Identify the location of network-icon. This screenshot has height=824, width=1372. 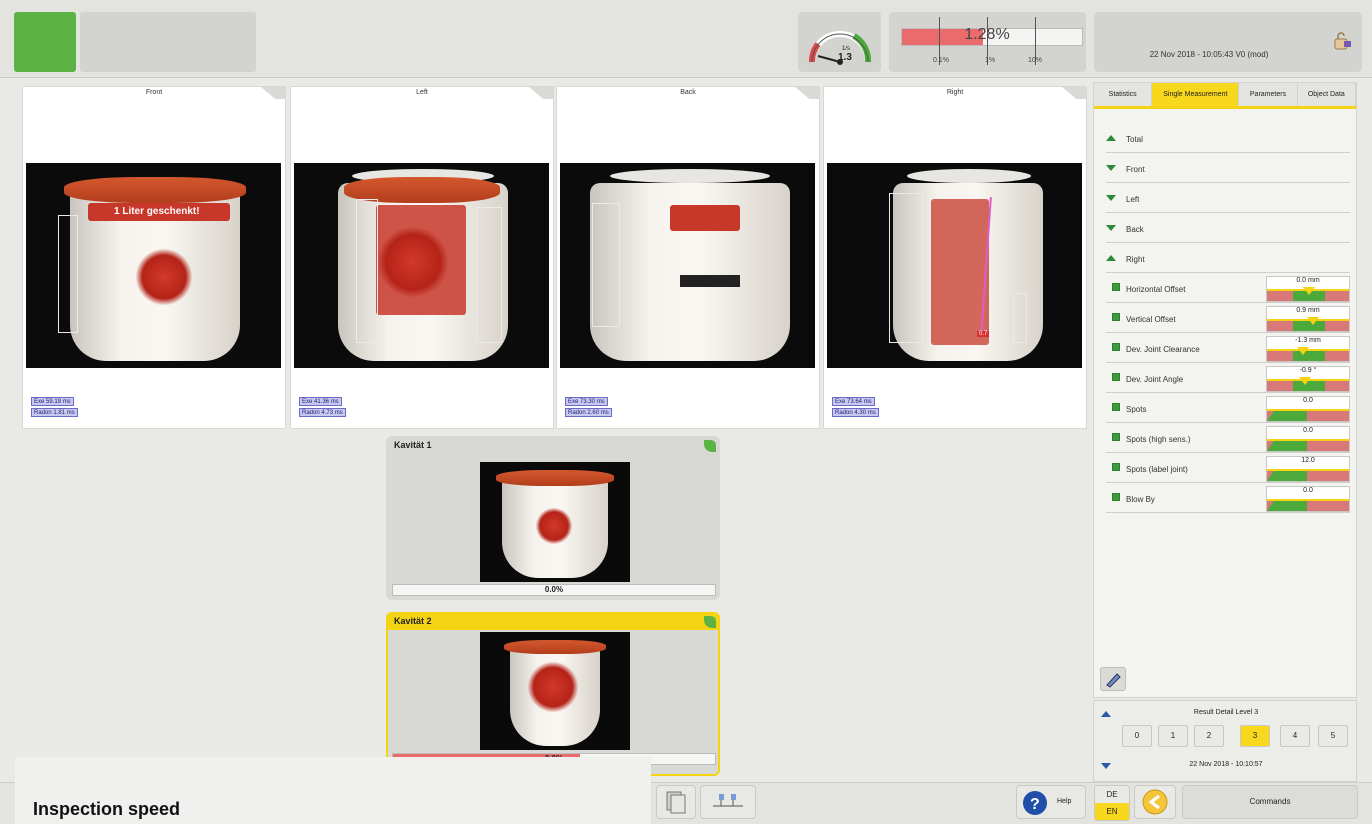
(728, 800).